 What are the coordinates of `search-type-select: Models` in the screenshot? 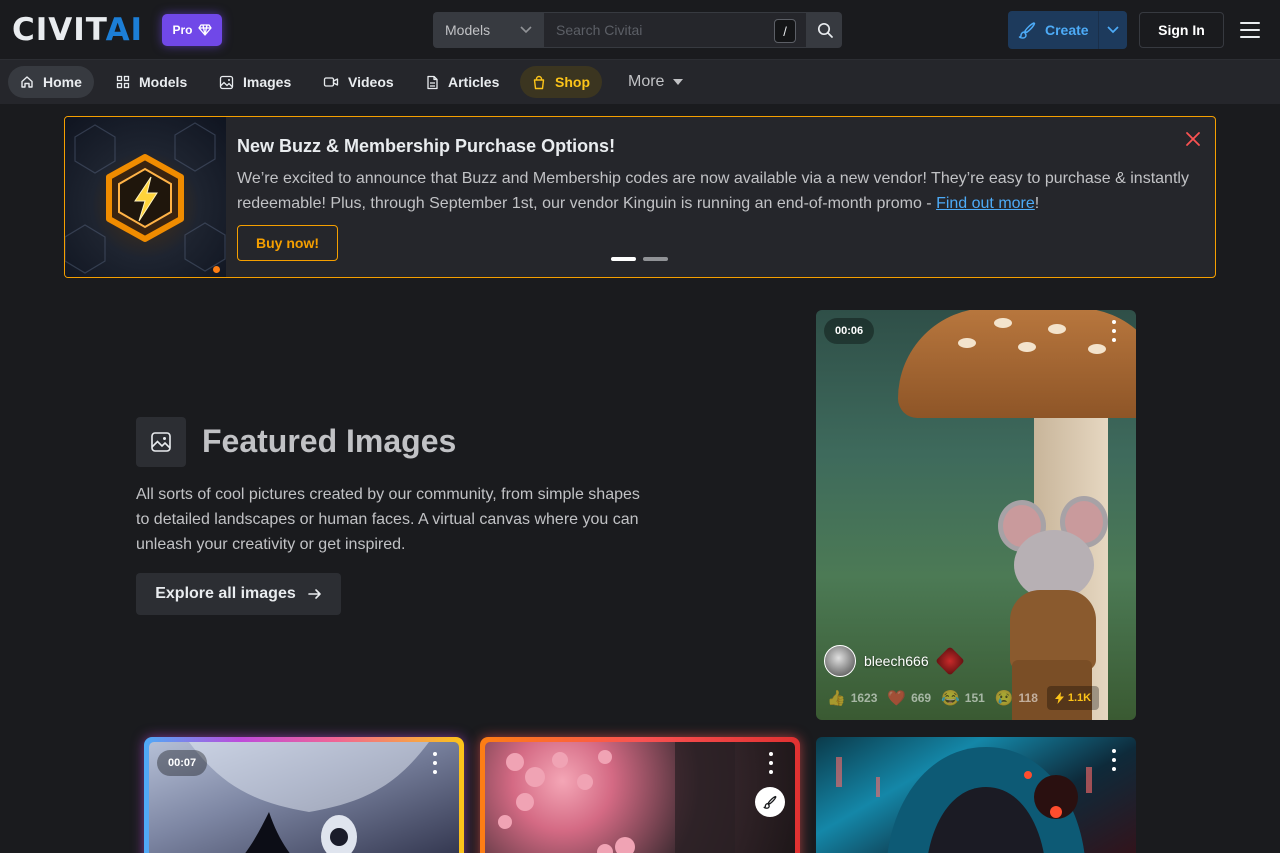 It's located at (488, 30).